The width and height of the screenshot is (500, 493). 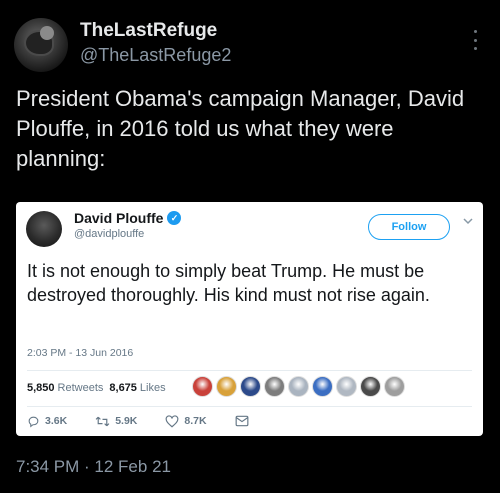 I want to click on liker-avatars, so click(x=298, y=386).